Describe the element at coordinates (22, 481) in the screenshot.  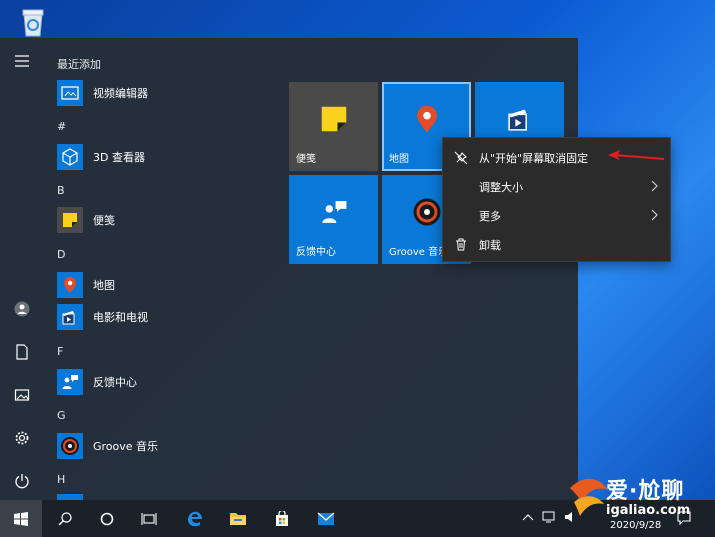
I see `power-icon` at that location.